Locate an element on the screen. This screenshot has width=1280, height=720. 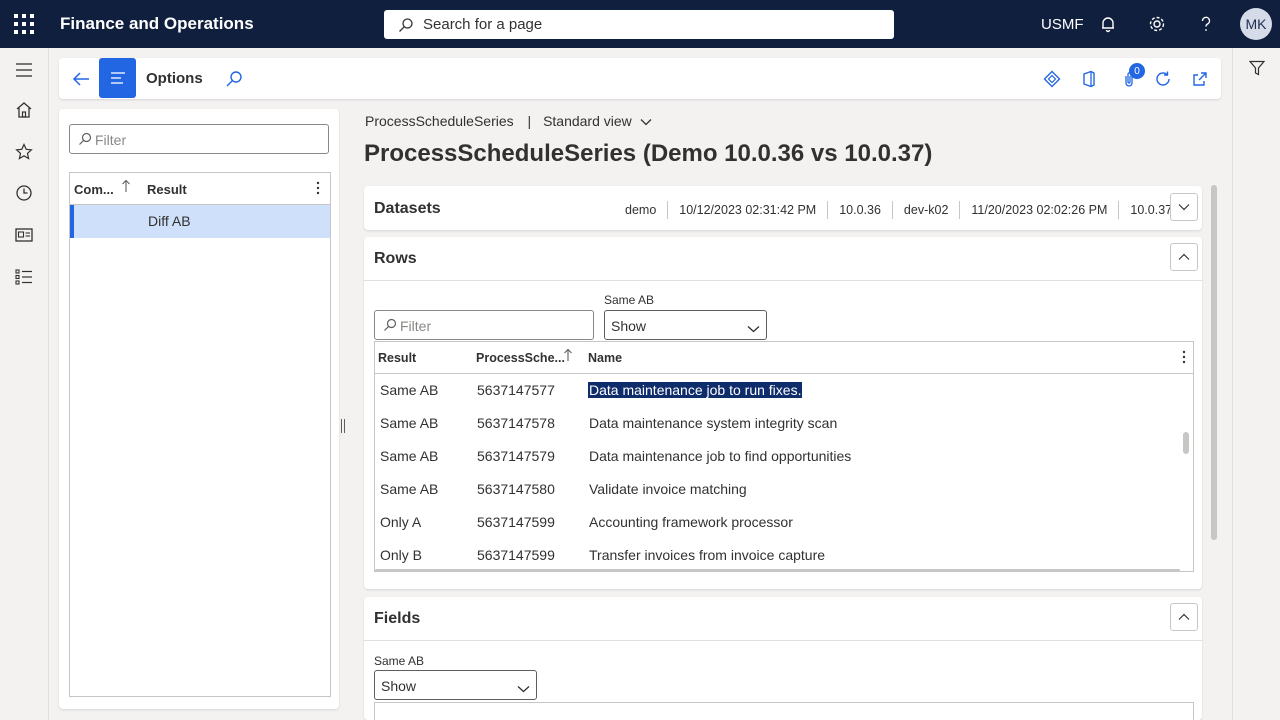
lines-icon is located at coordinates (117, 78).